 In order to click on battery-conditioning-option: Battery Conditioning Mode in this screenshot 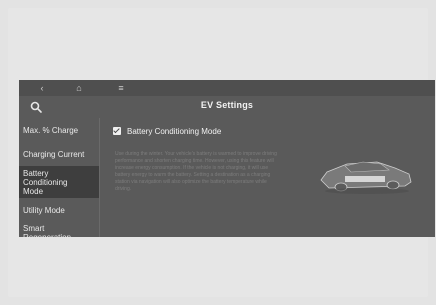, I will do `click(167, 131)`.